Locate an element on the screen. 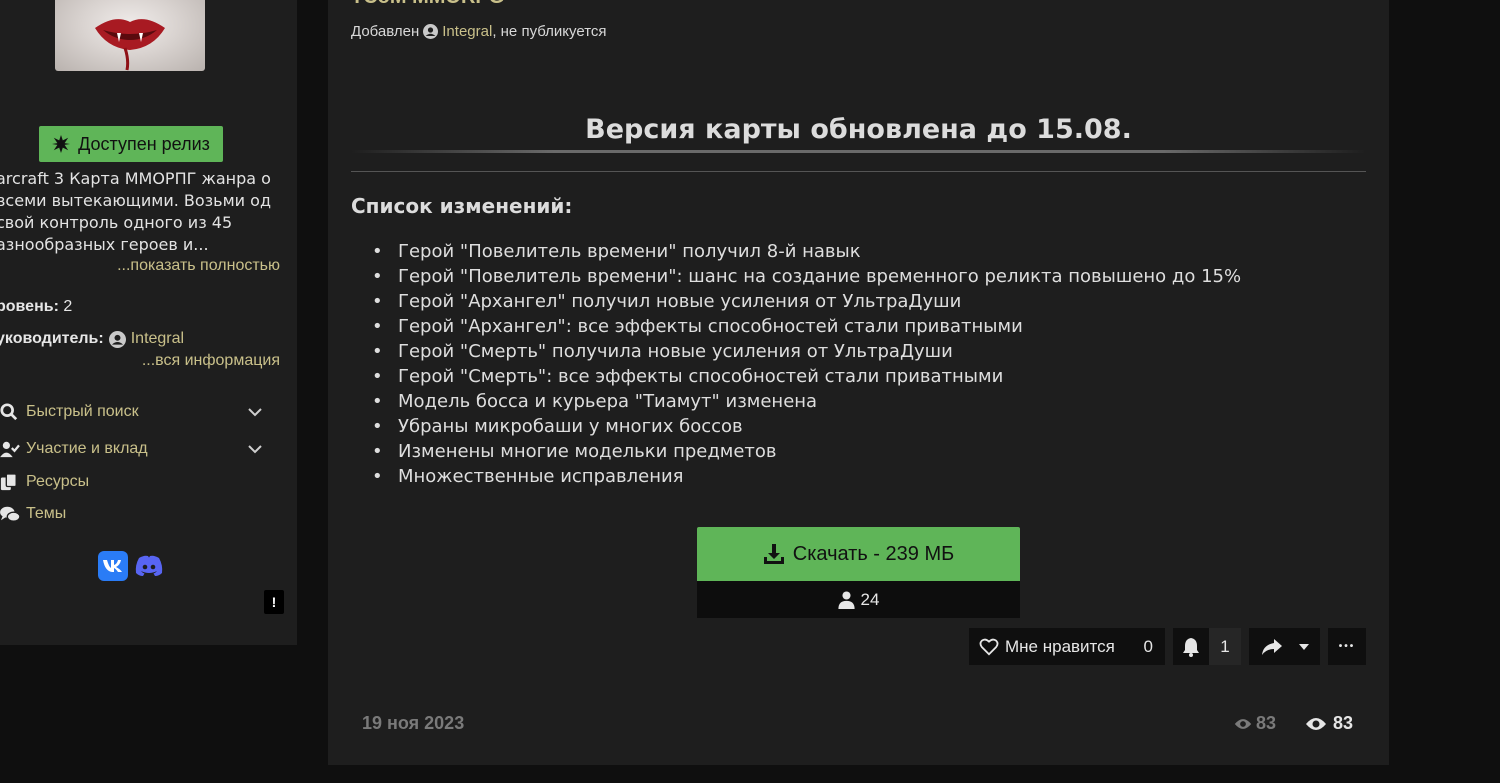 Image resolution: width=1500 pixels, height=783 pixels. ellipsis-icon: ••• is located at coordinates (1347, 646).